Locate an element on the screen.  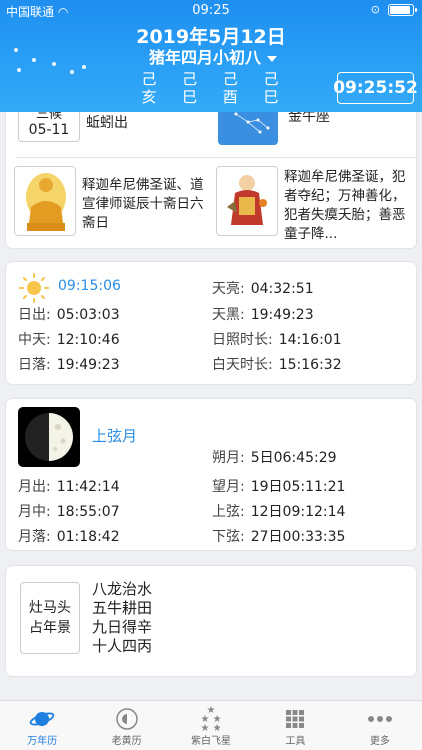
moon-transit-row: 月中: 18:55:07 is located at coordinates (69, 512).